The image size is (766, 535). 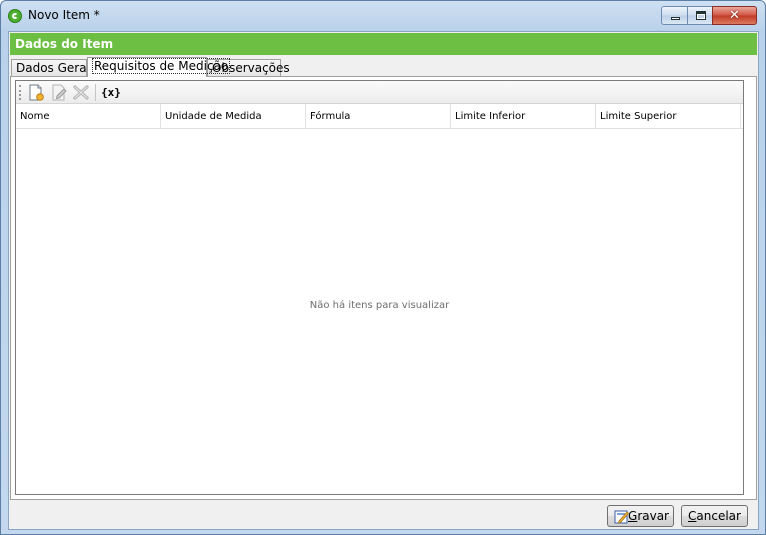 I want to click on title-bar: Novo Item * ✕, so click(x=383, y=16).